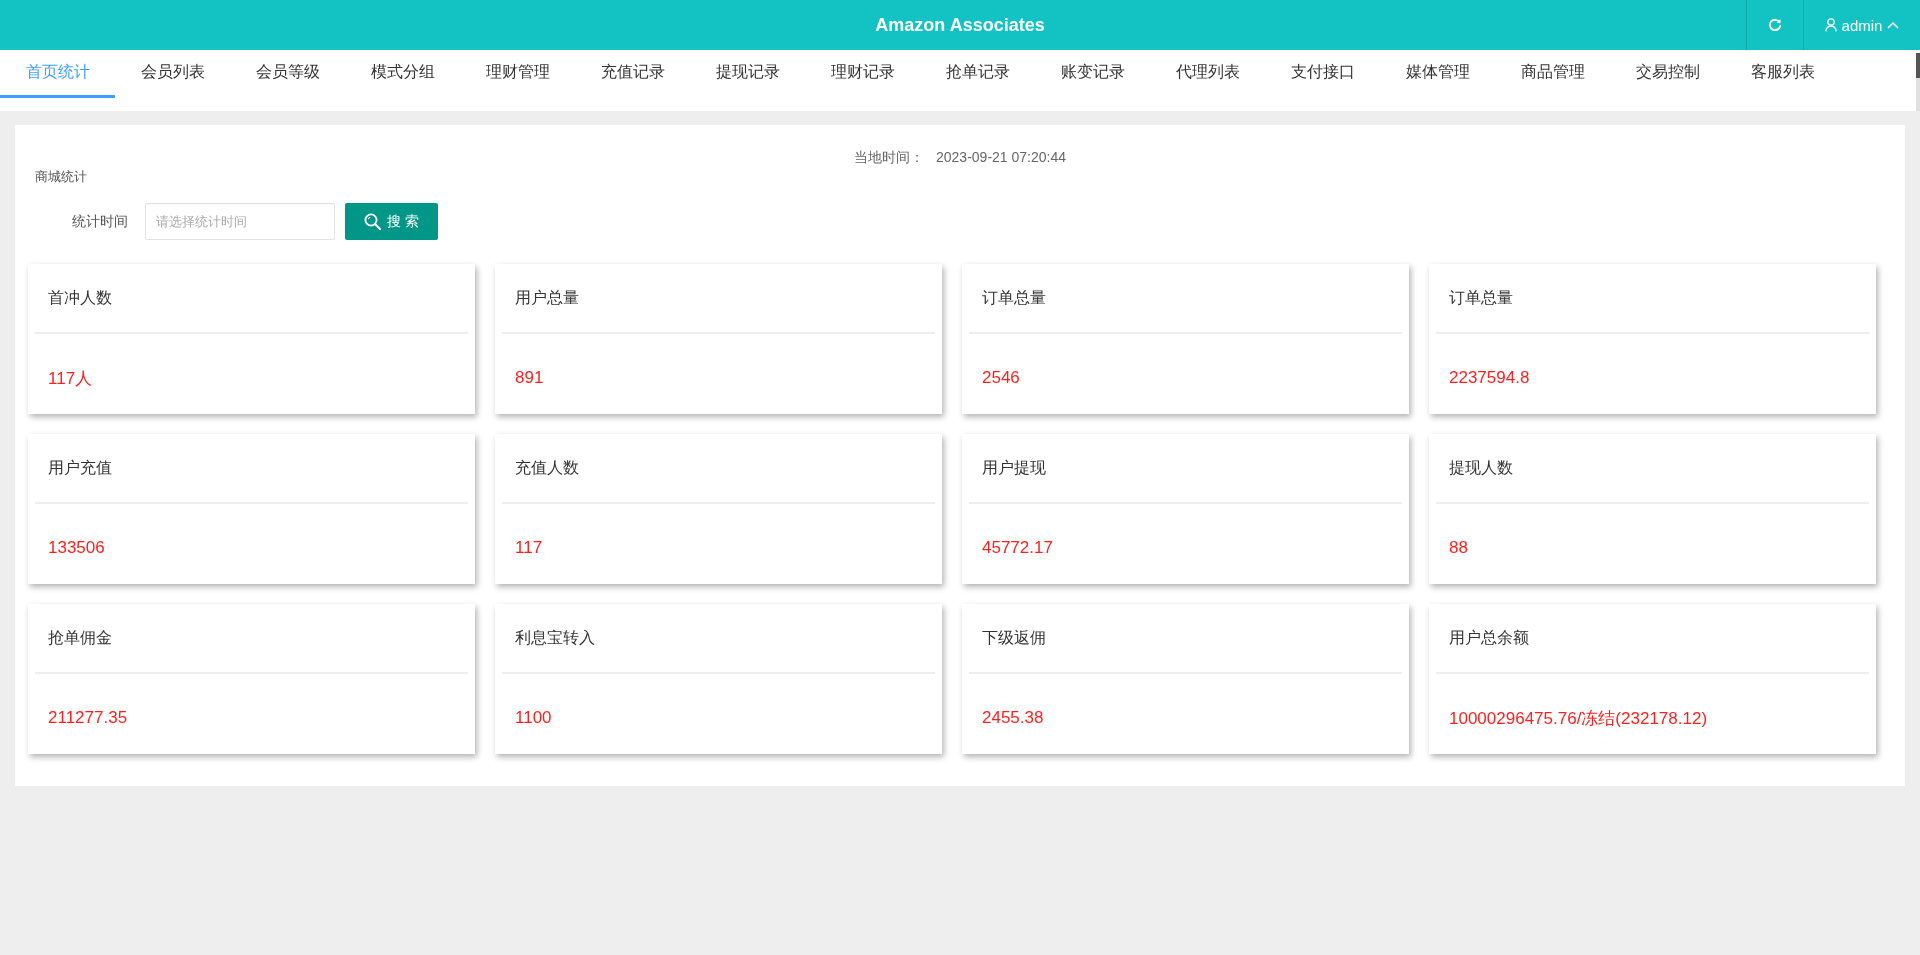  What do you see at coordinates (240, 221) in the screenshot?
I see `date-input: 请选择统计时间` at bounding box center [240, 221].